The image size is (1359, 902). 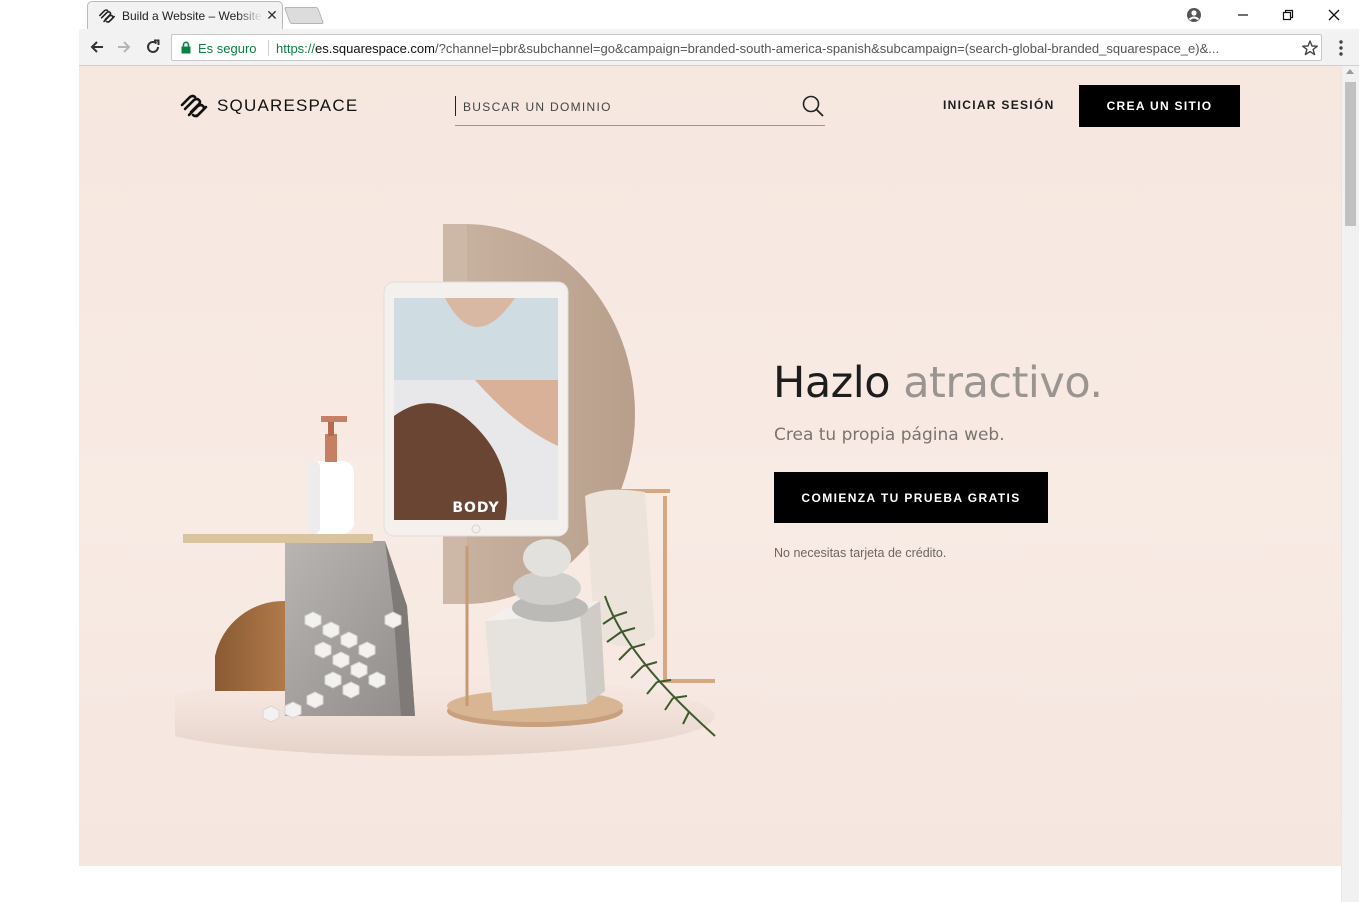 I want to click on tab-close-icon: ✕, so click(x=272, y=15).